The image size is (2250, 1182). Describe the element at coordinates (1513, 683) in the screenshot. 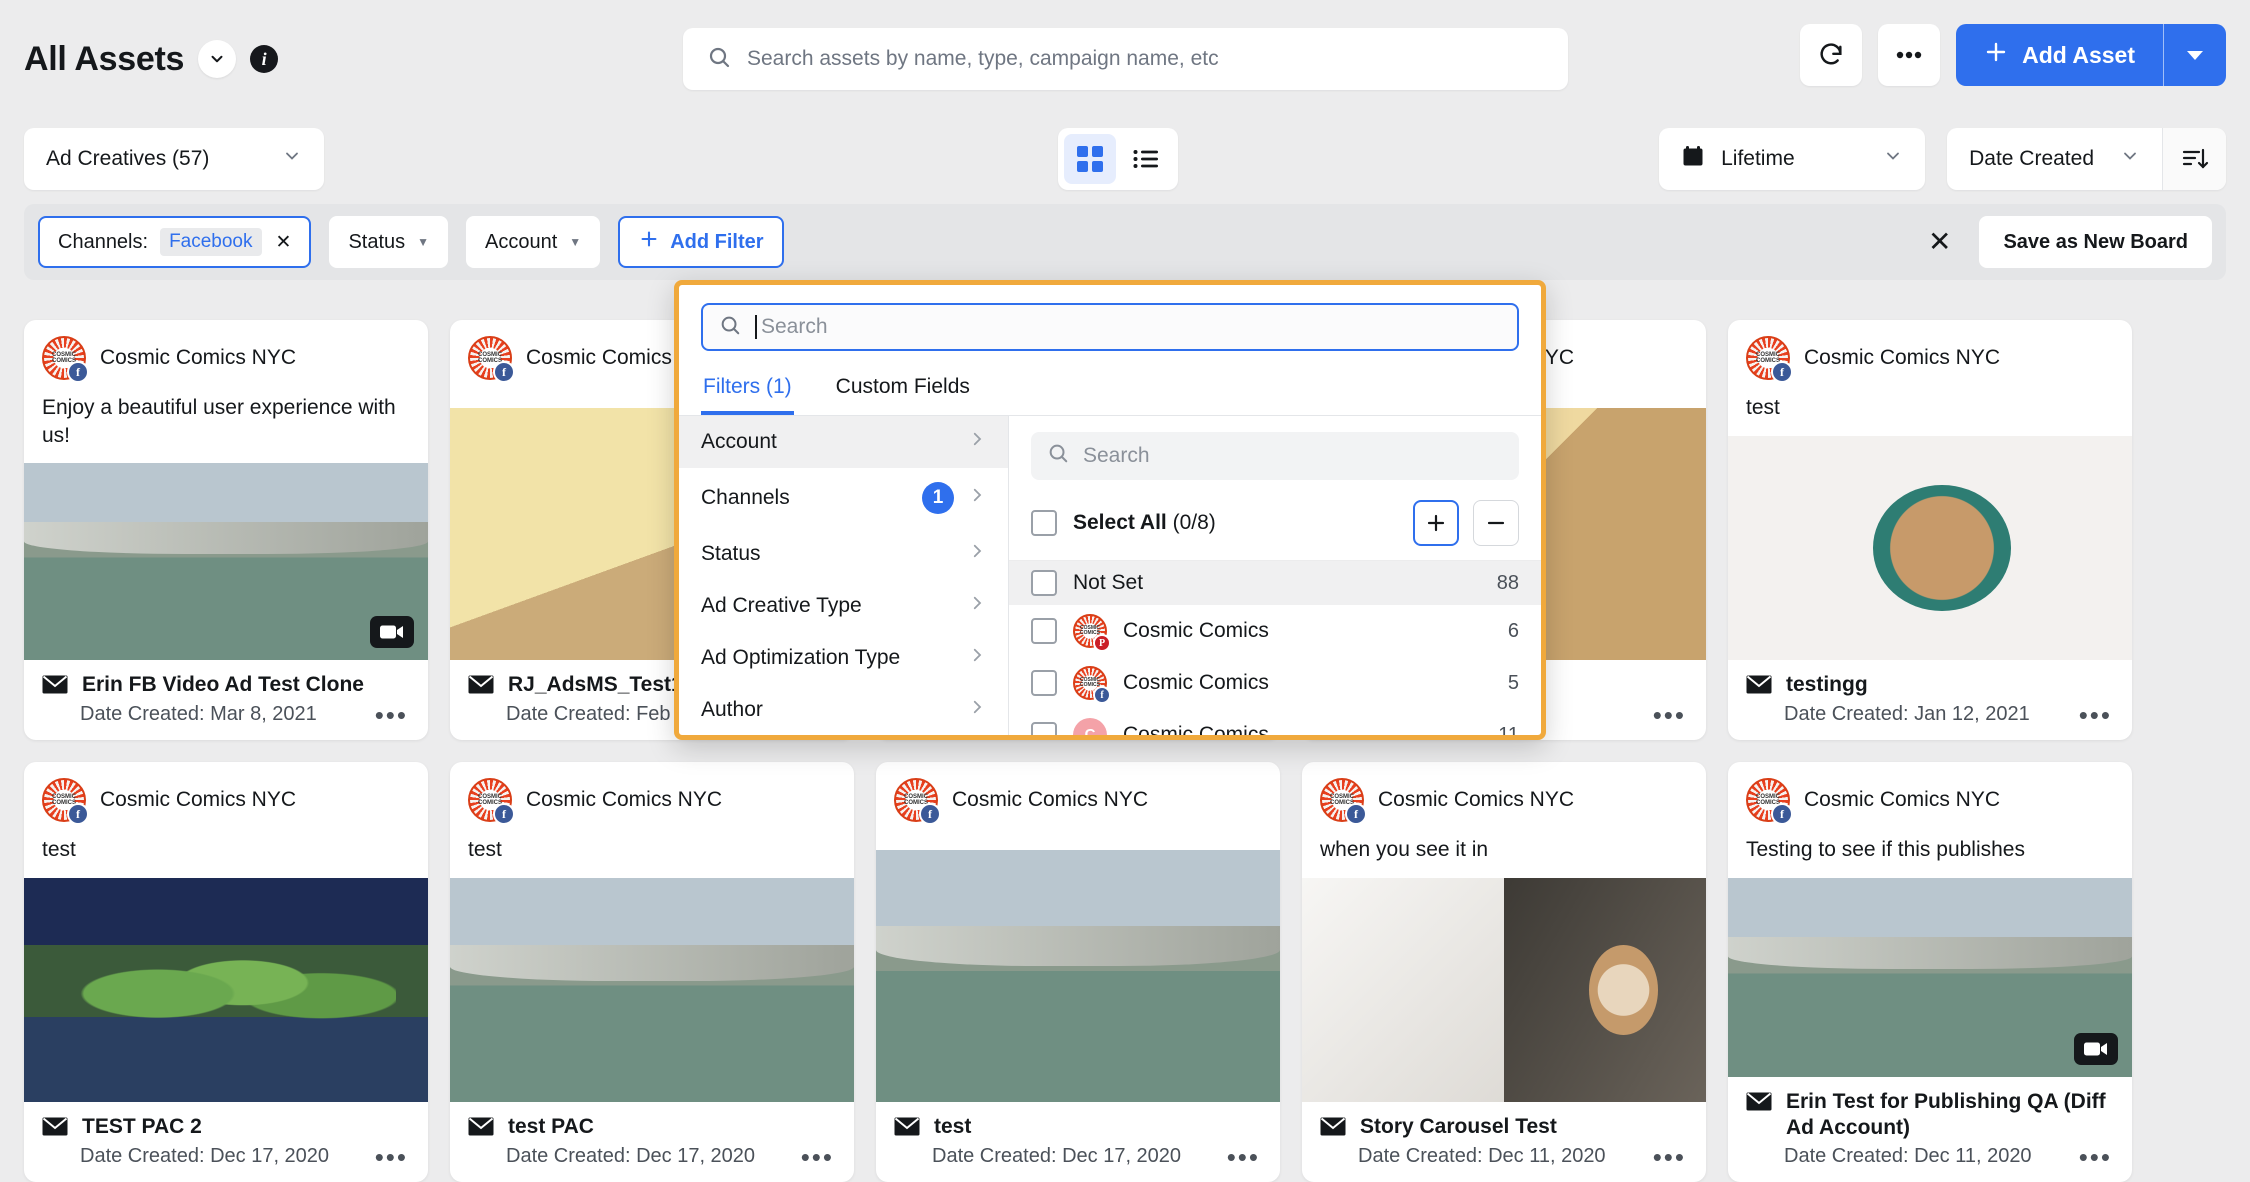

I see `filter-value-count: 5` at that location.